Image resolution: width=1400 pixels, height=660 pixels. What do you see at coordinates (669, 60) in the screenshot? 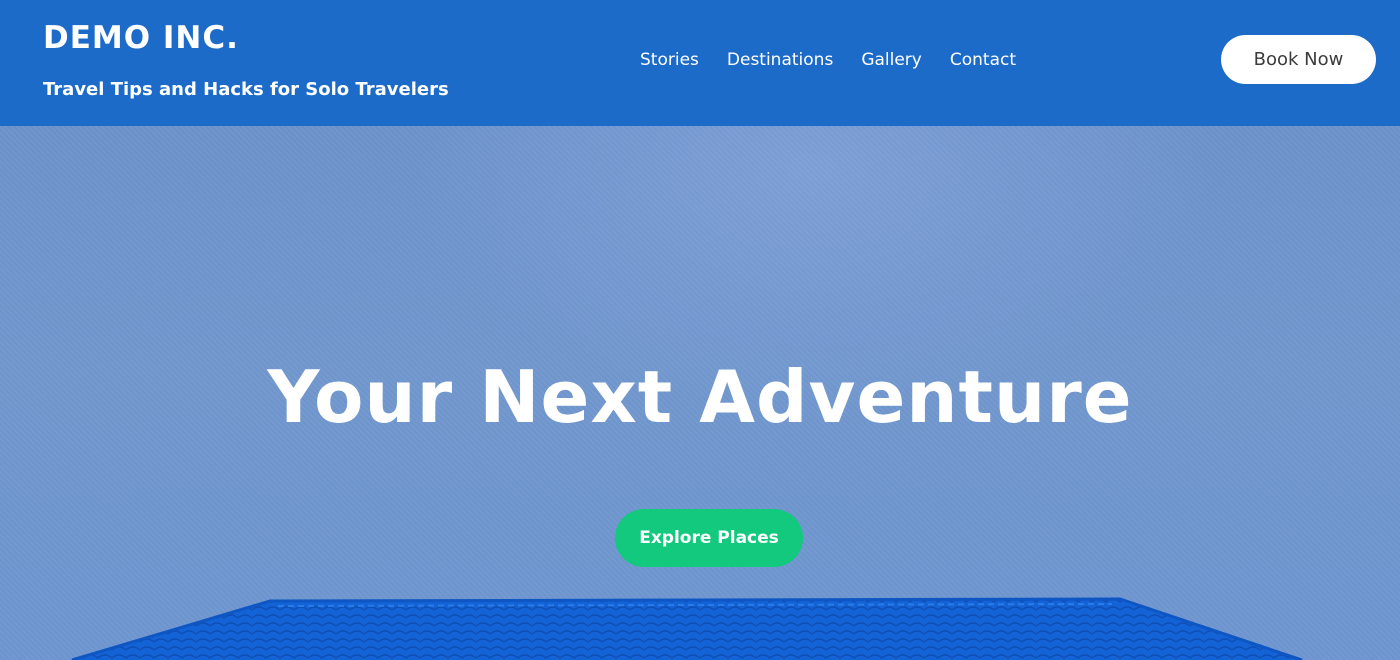
I see `nav-link-stories: Stories` at bounding box center [669, 60].